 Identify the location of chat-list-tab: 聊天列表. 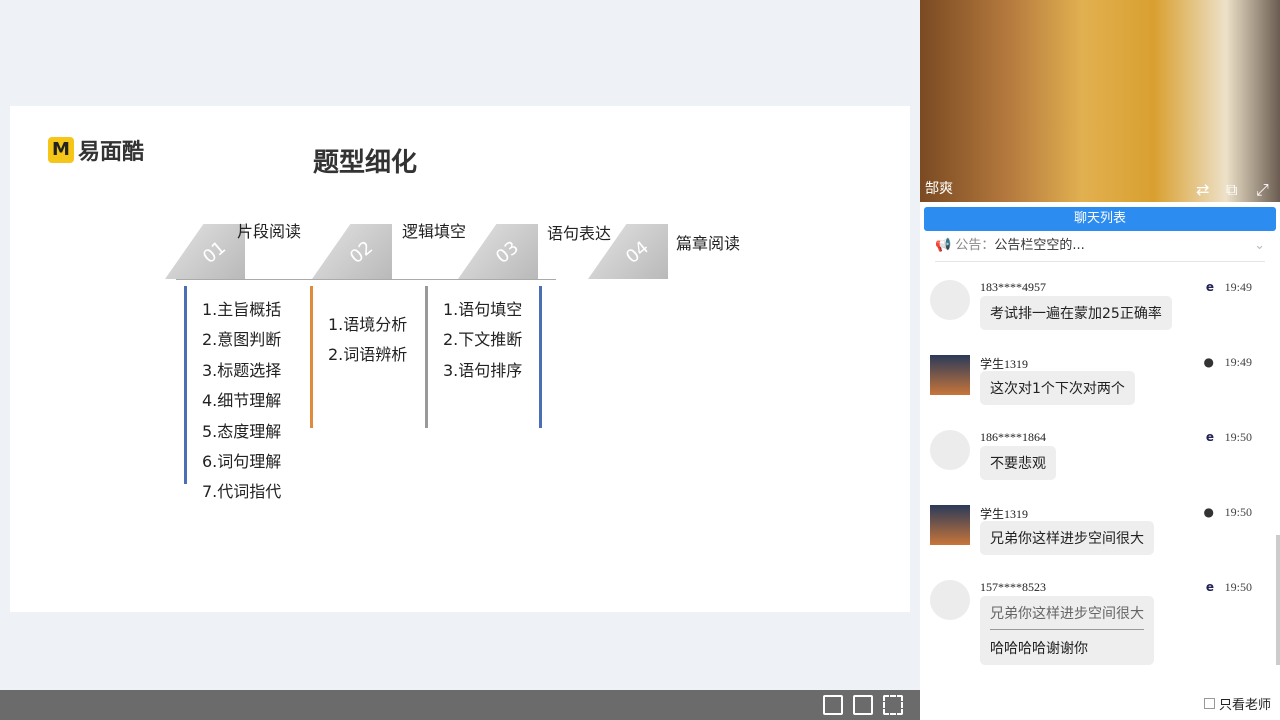
(1100, 219).